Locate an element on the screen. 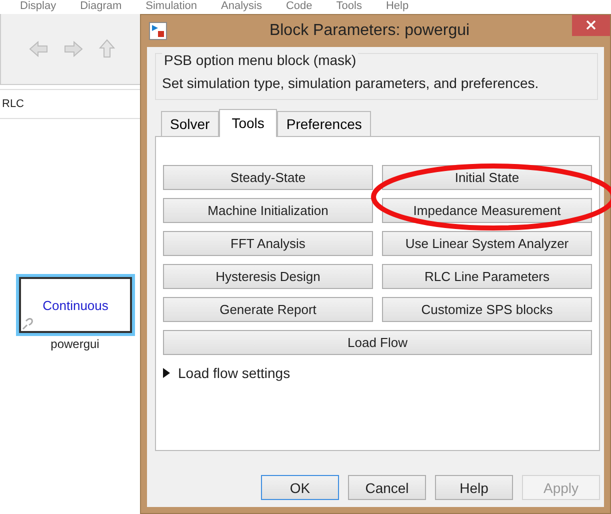  tool-button: Hysteresis Design is located at coordinates (268, 276).